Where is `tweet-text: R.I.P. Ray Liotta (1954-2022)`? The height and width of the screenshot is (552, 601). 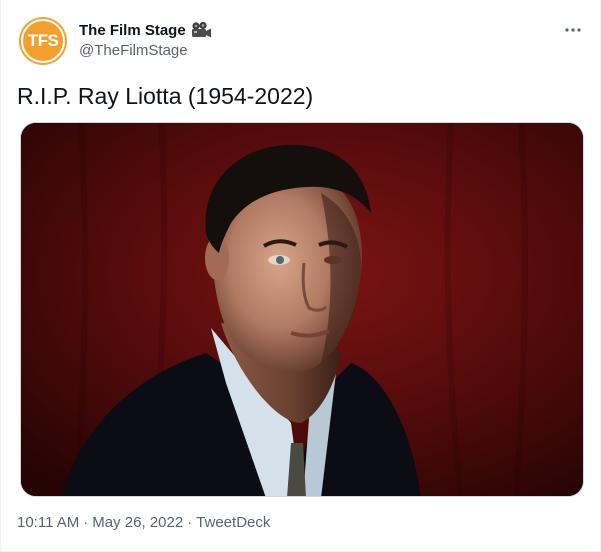
tweet-text: R.I.P. Ray Liotta (1954-2022) is located at coordinates (165, 96).